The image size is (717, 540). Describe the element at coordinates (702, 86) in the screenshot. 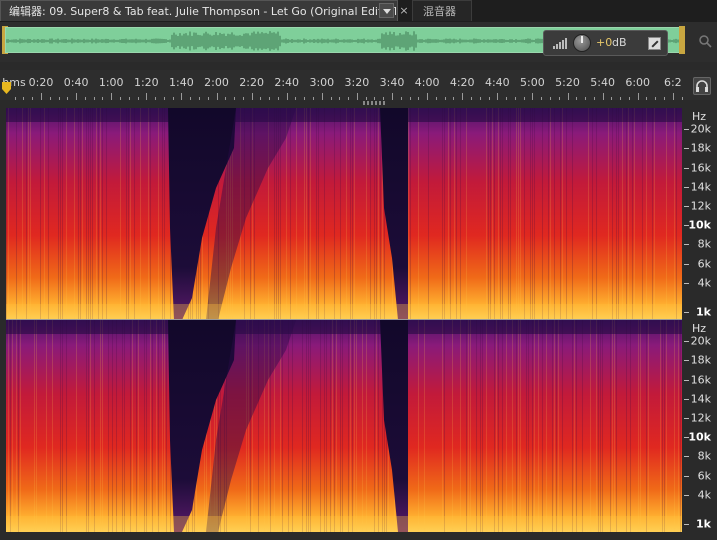

I see `headphones-icon` at that location.